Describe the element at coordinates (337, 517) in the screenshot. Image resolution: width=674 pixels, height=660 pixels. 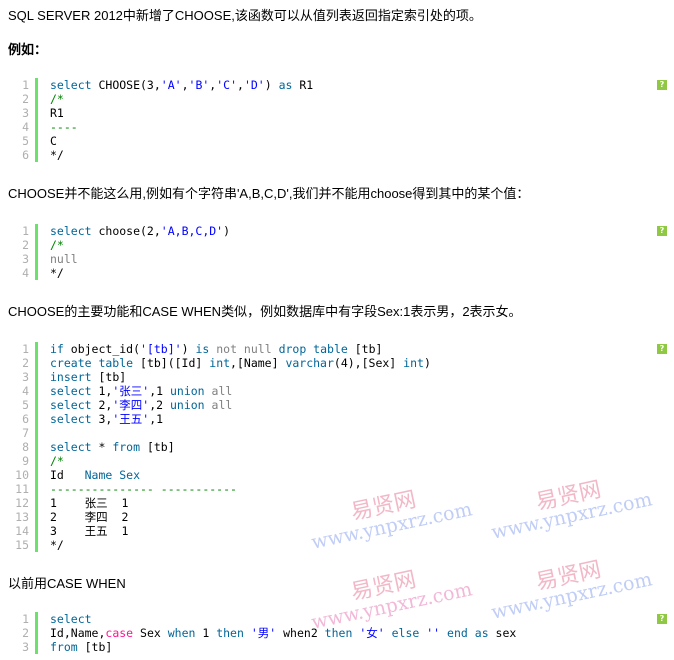
I see `code-line: 13 2 李四 2` at that location.